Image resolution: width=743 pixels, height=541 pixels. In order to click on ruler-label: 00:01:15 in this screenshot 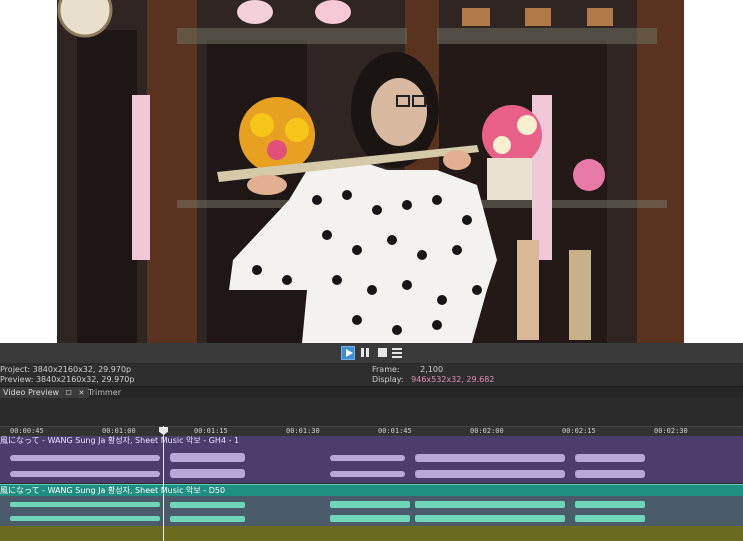, I will do `click(211, 431)`.